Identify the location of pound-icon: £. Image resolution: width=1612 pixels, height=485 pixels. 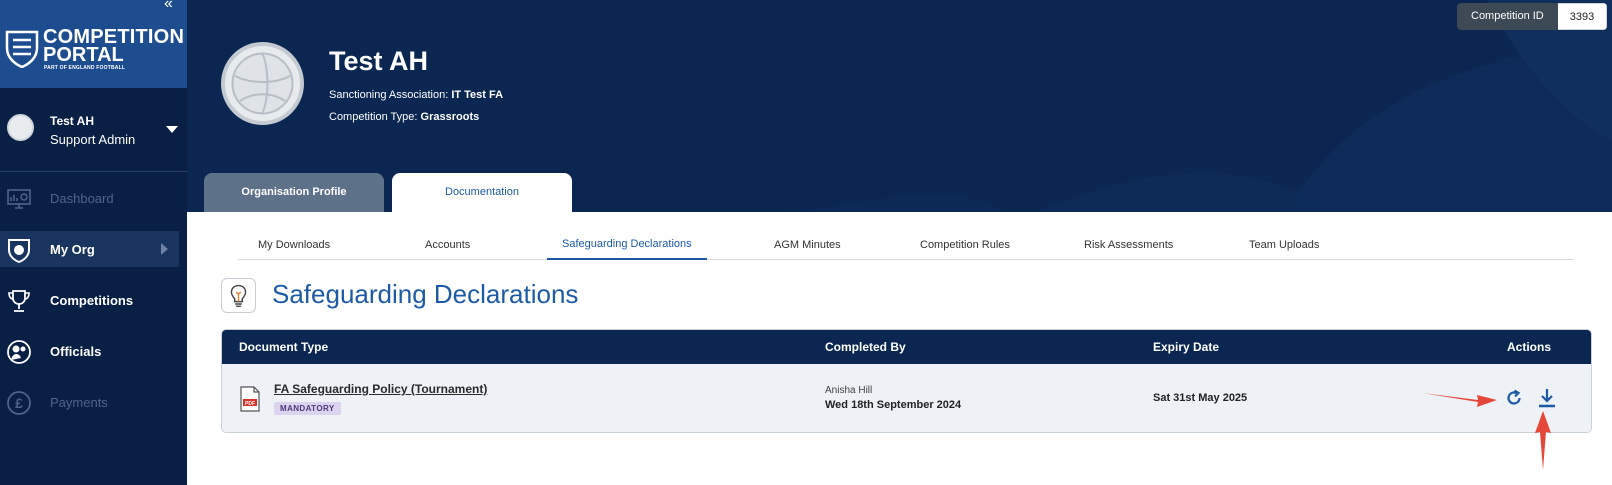
(19, 403).